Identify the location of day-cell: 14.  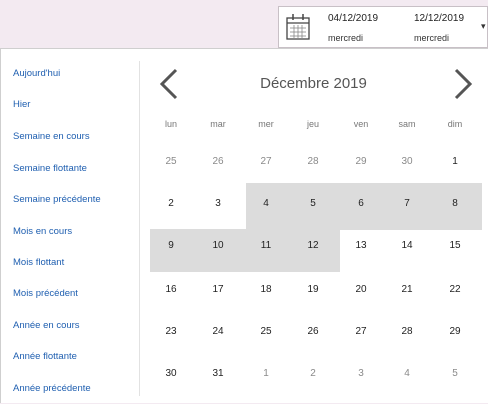
(407, 246).